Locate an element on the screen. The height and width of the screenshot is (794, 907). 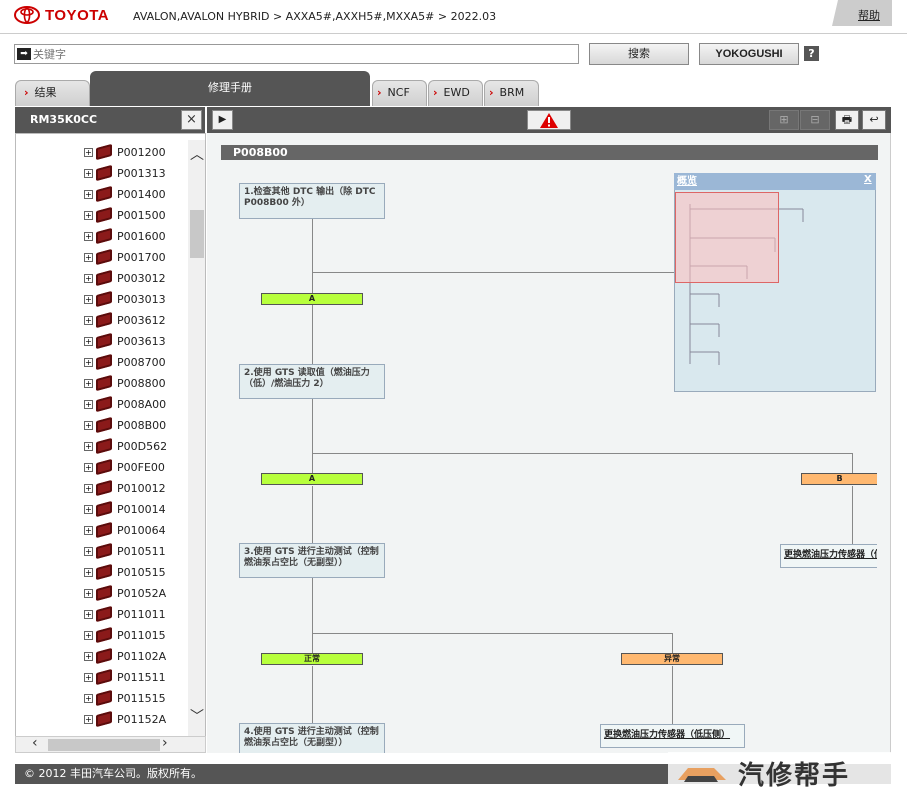
tree-item: + P003613 is located at coordinates (125, 341).